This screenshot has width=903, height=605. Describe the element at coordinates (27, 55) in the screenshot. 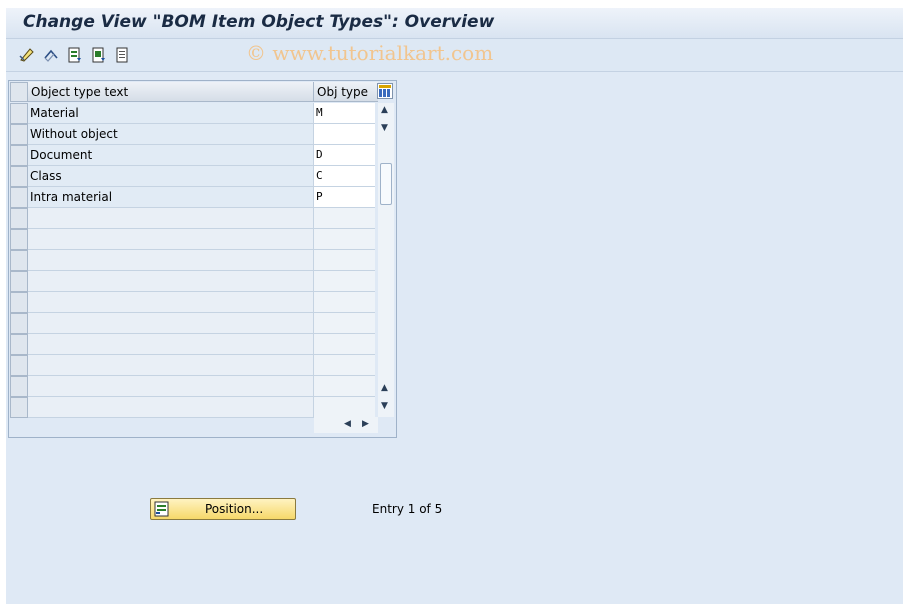

I see `display-change-icon` at that location.